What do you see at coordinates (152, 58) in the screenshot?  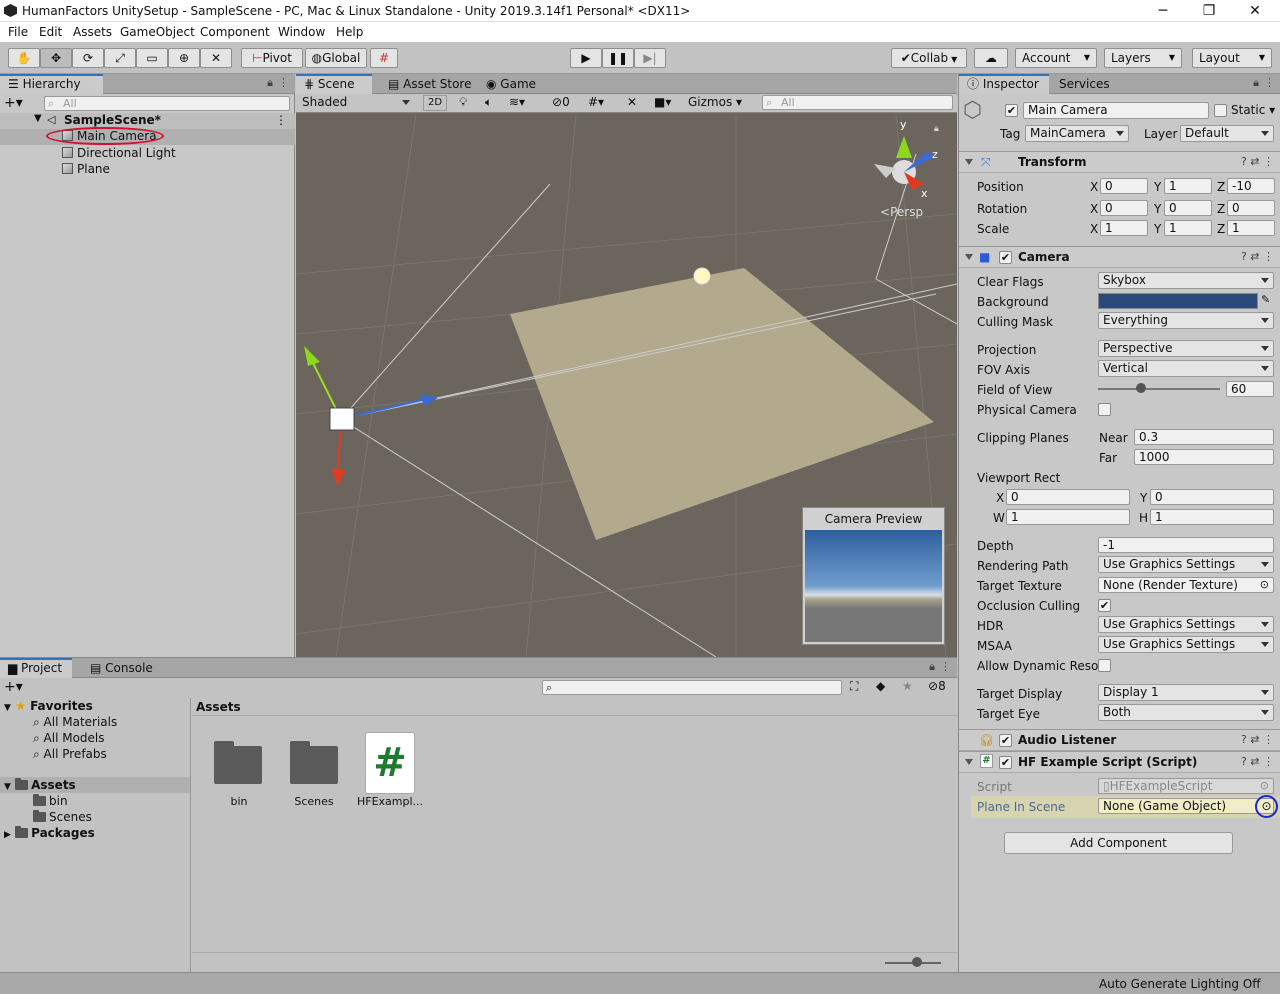 I see `rect-tool-icon: ▭` at bounding box center [152, 58].